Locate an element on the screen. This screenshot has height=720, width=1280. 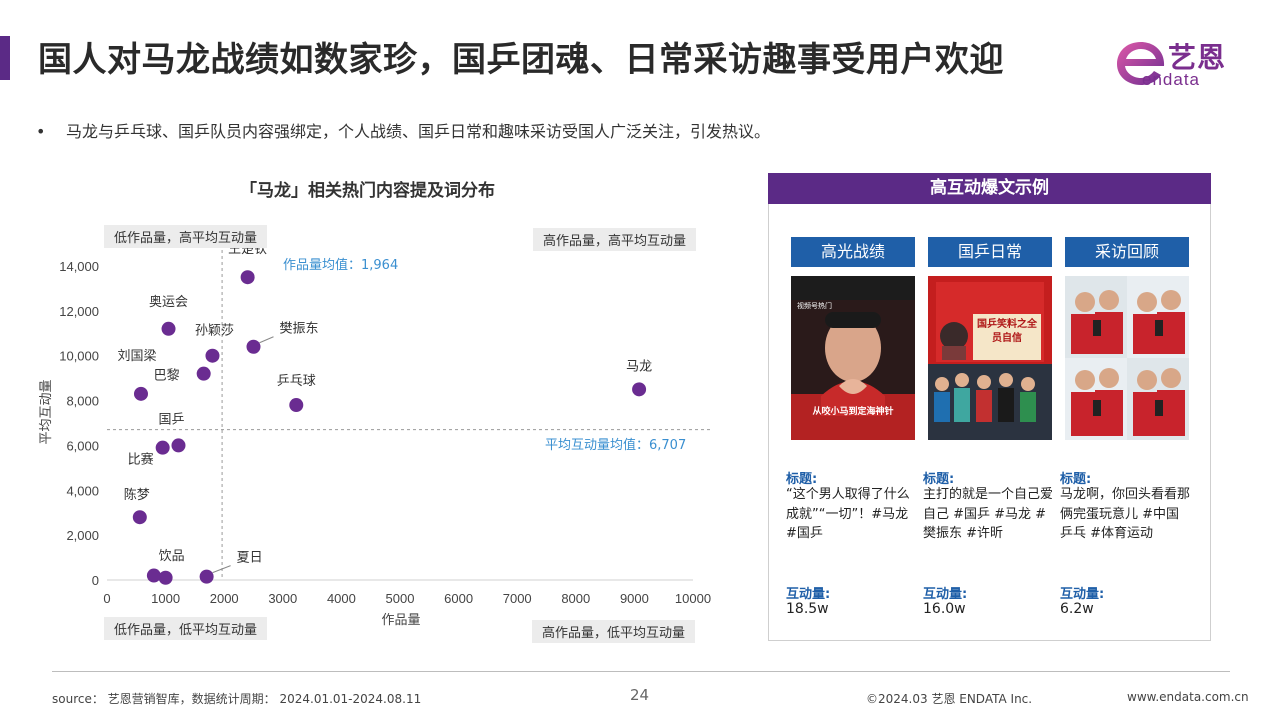
y-tick-label: 10,000 is located at coordinates (79, 356).